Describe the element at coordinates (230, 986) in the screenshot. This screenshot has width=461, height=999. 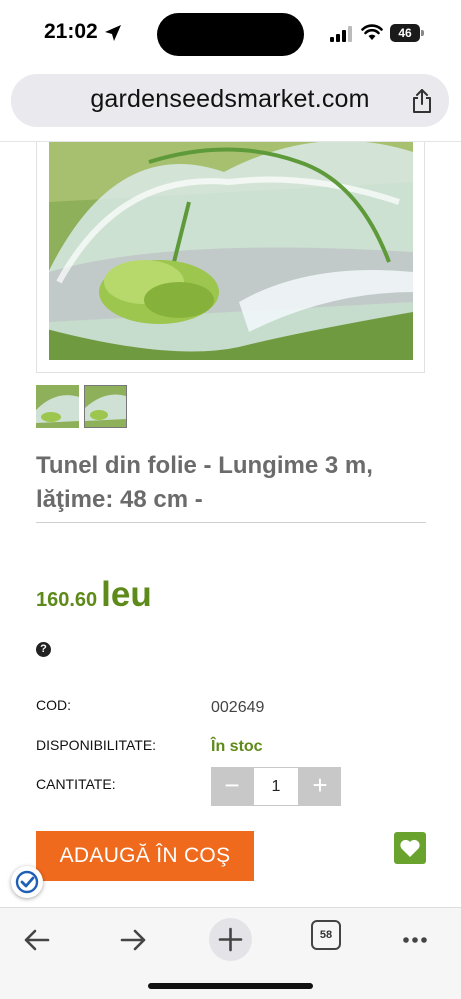
I see `home-indicator` at that location.